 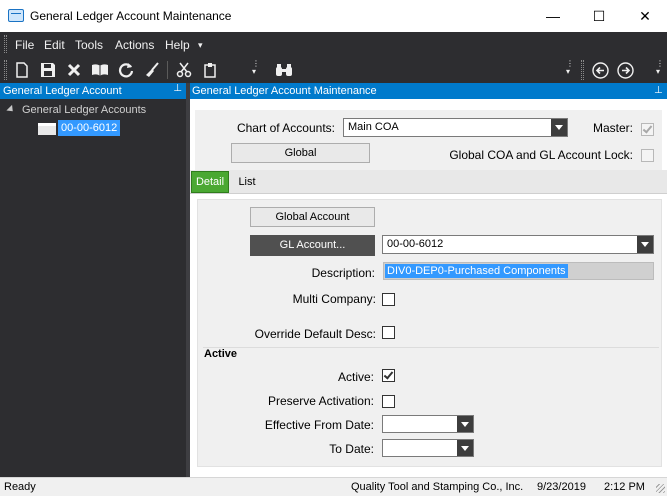 I want to click on status-date: 9/23/2019, so click(x=561, y=487).